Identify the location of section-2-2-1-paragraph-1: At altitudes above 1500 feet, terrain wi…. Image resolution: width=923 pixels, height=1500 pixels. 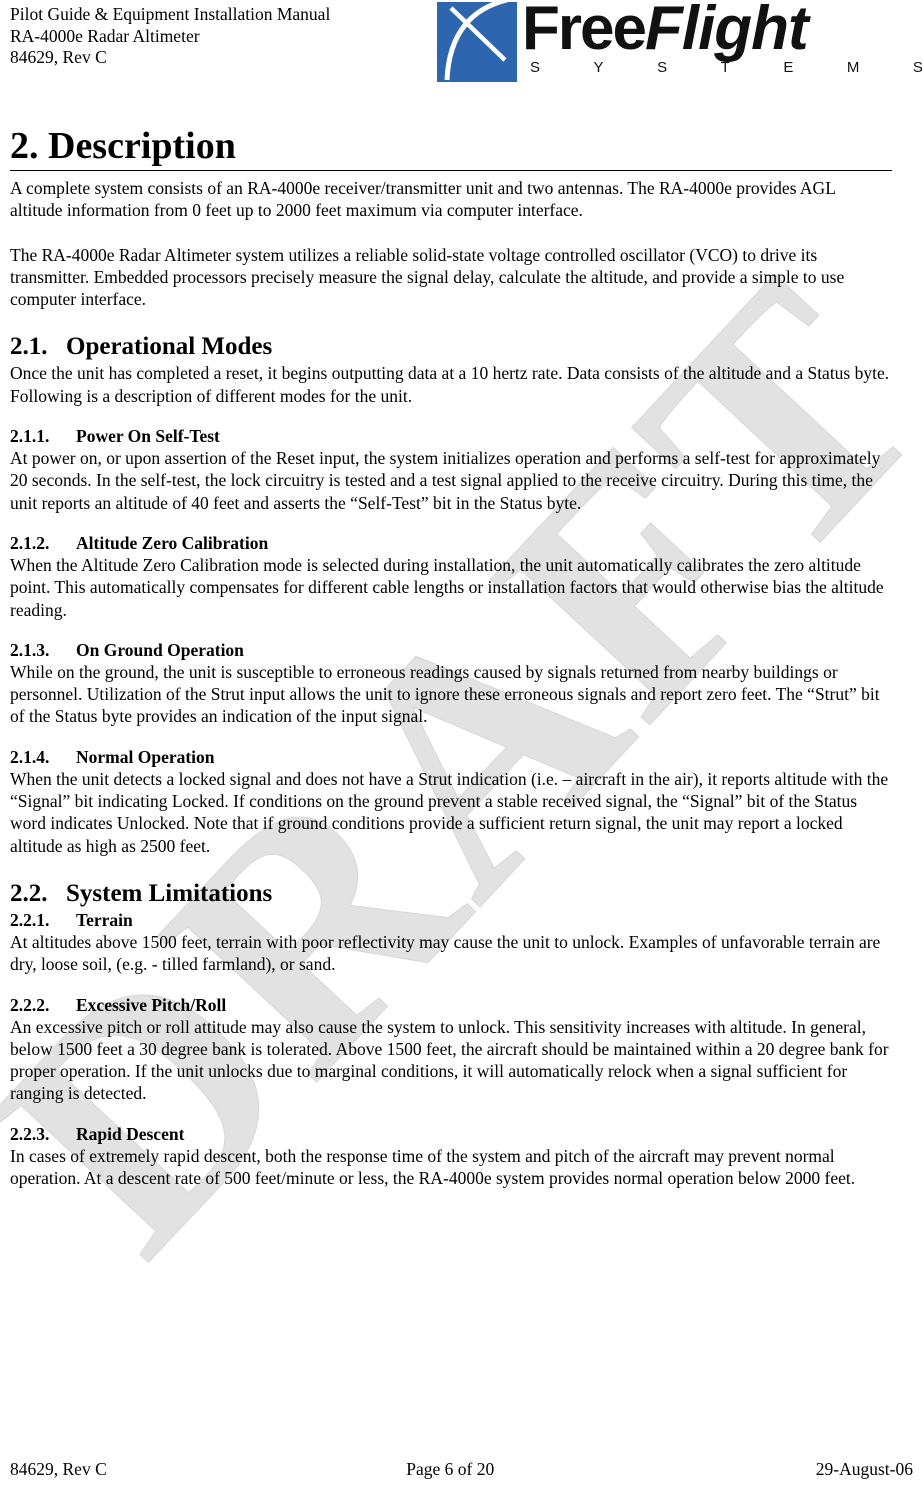
(445, 953).